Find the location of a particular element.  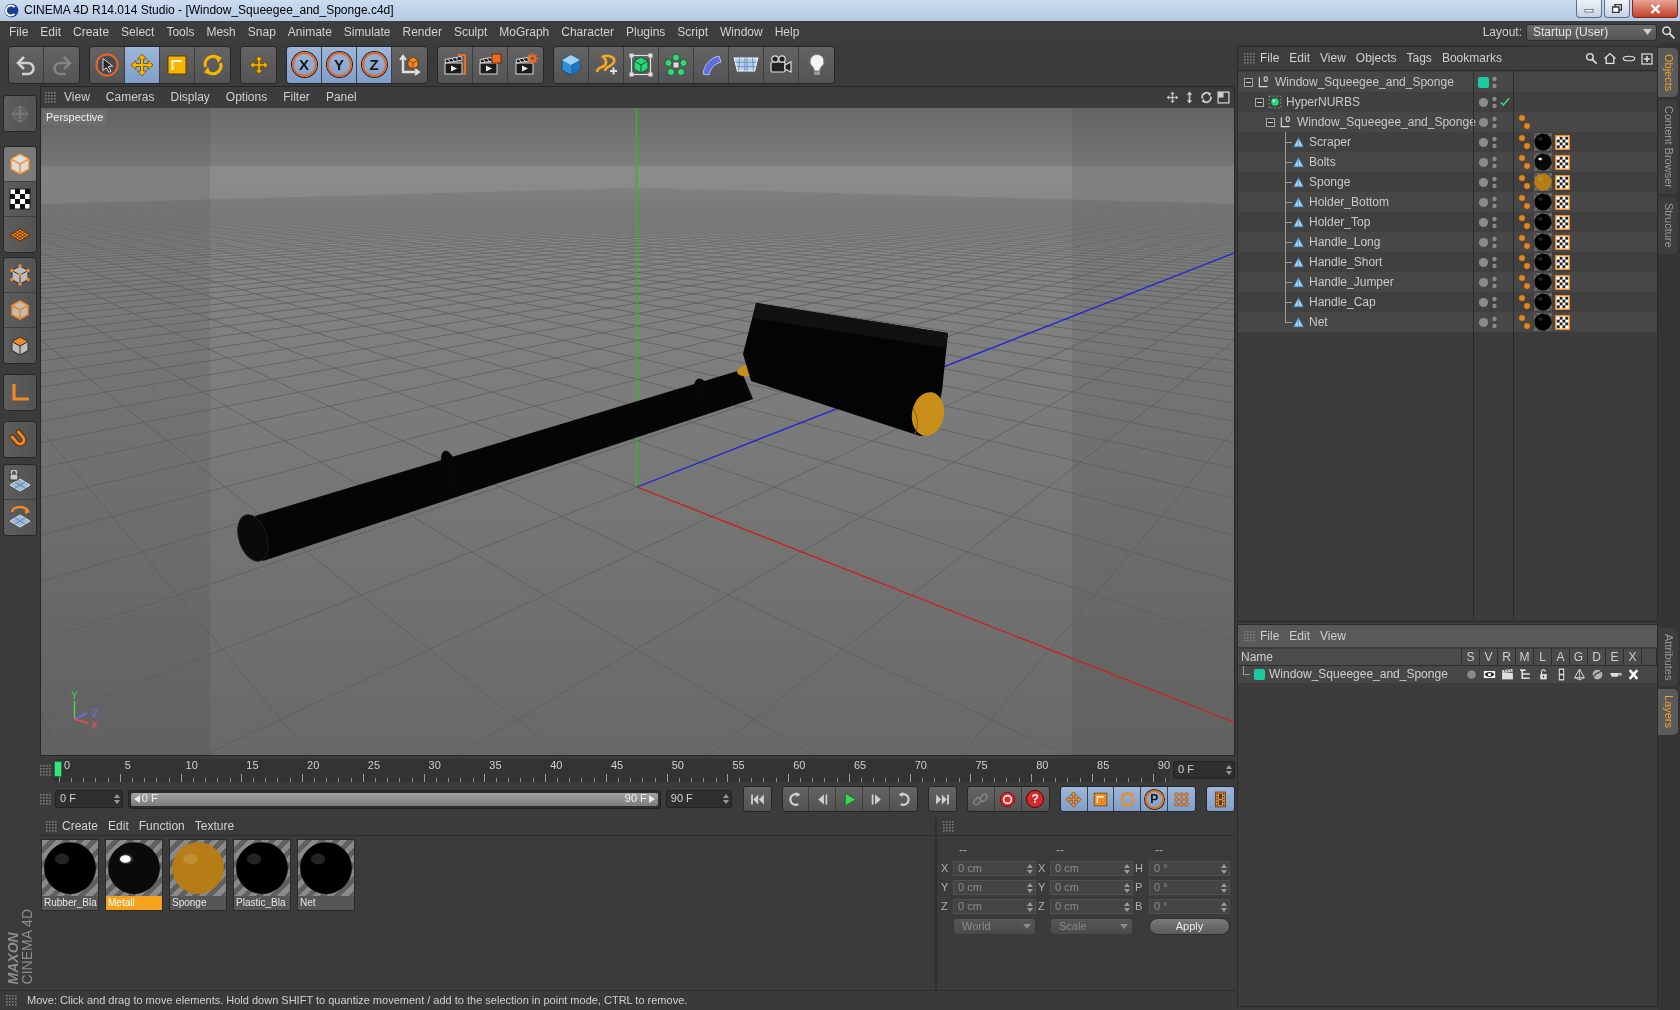

key-rotation-button is located at coordinates (1128, 799).